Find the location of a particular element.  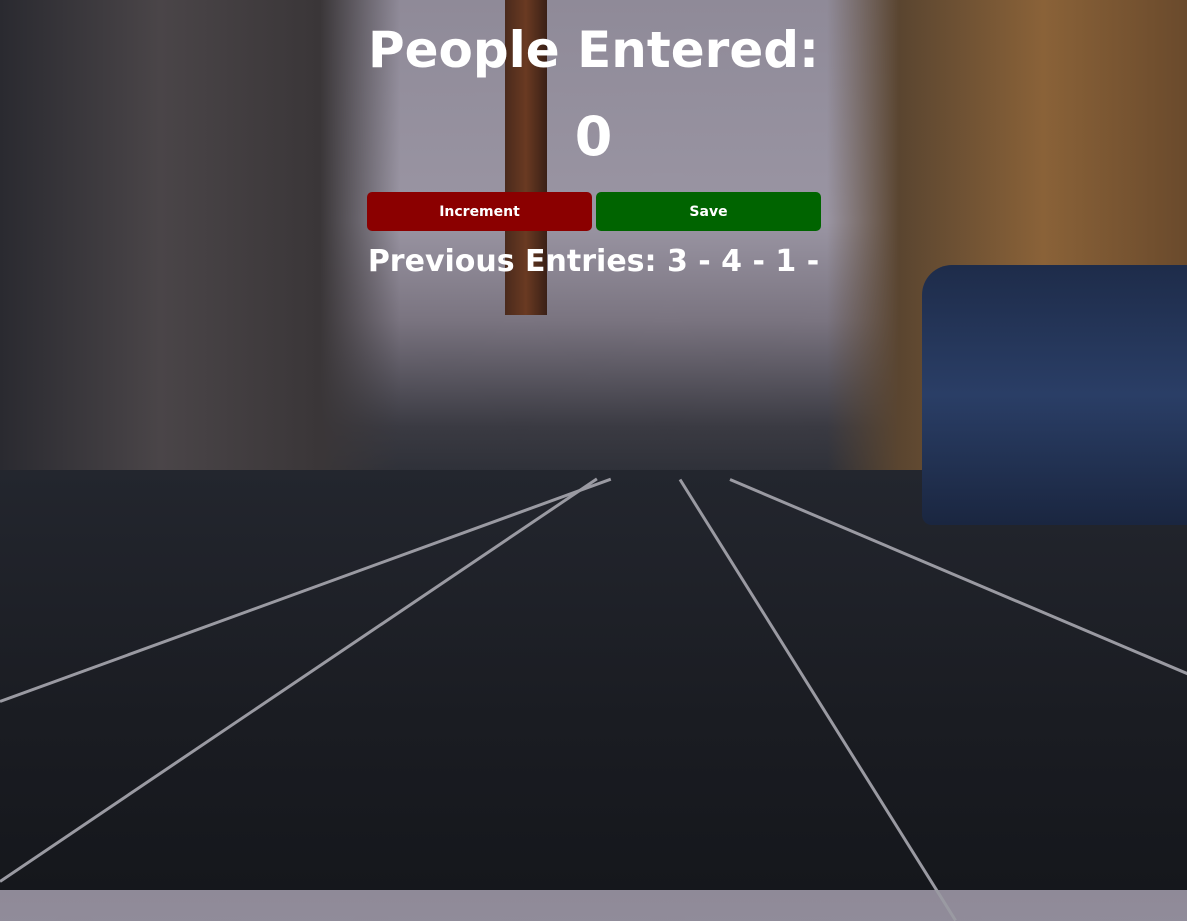

page-title: People Entered: is located at coordinates (593, 50).